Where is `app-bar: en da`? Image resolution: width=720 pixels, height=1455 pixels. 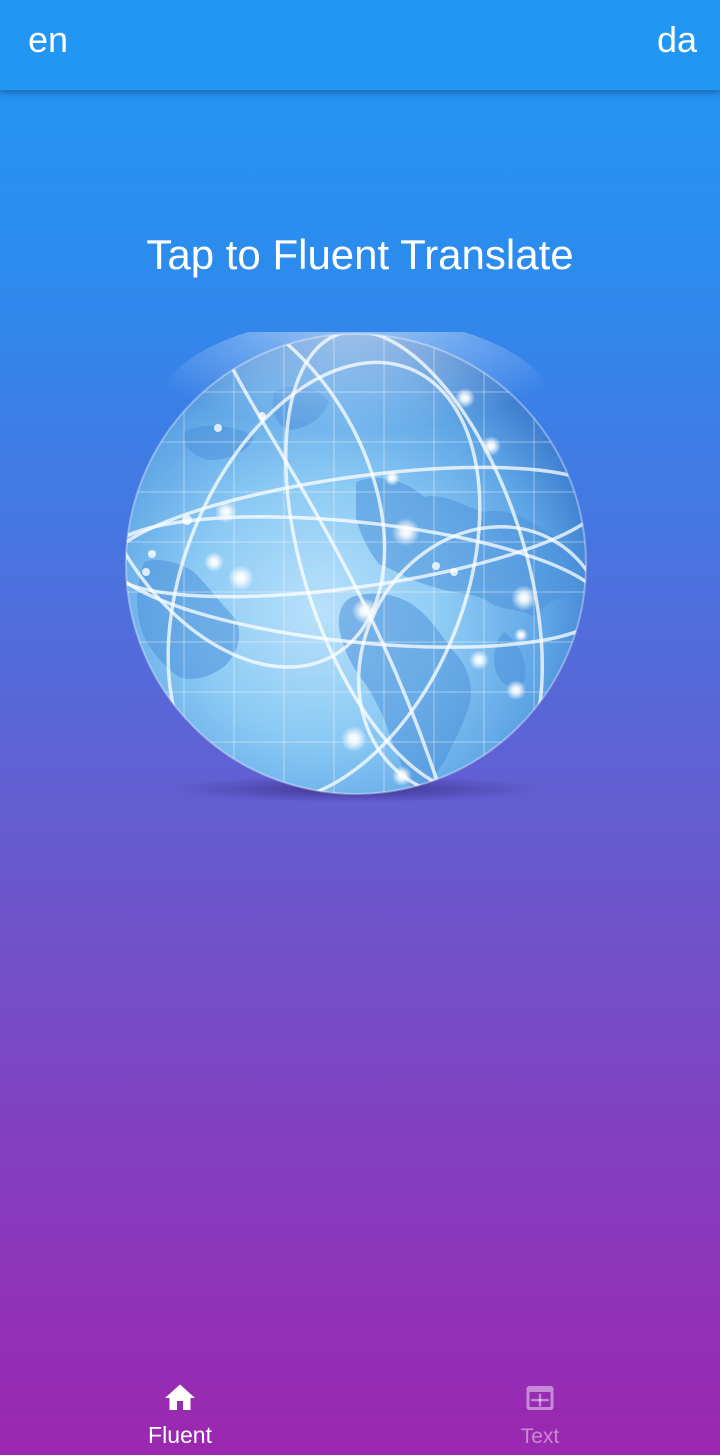
app-bar: en da is located at coordinates (360, 45).